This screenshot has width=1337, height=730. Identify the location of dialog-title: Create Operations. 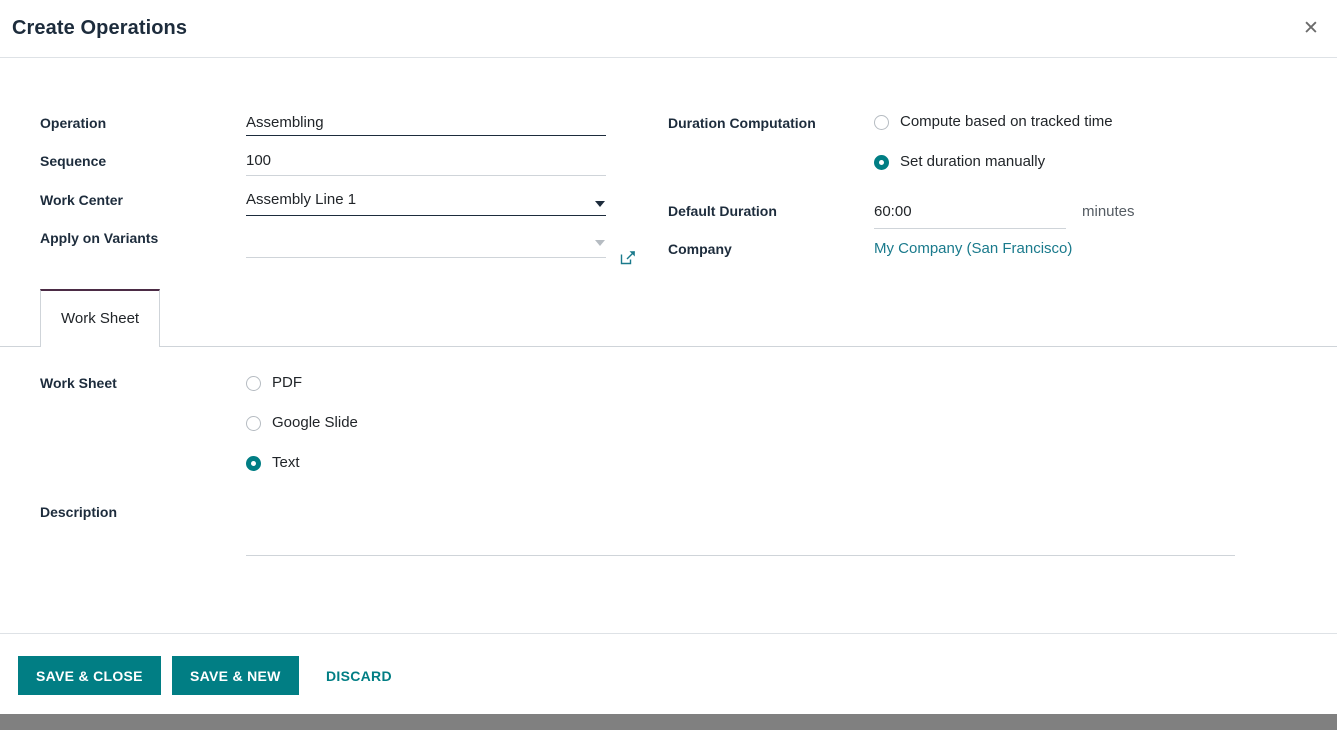
(100, 28).